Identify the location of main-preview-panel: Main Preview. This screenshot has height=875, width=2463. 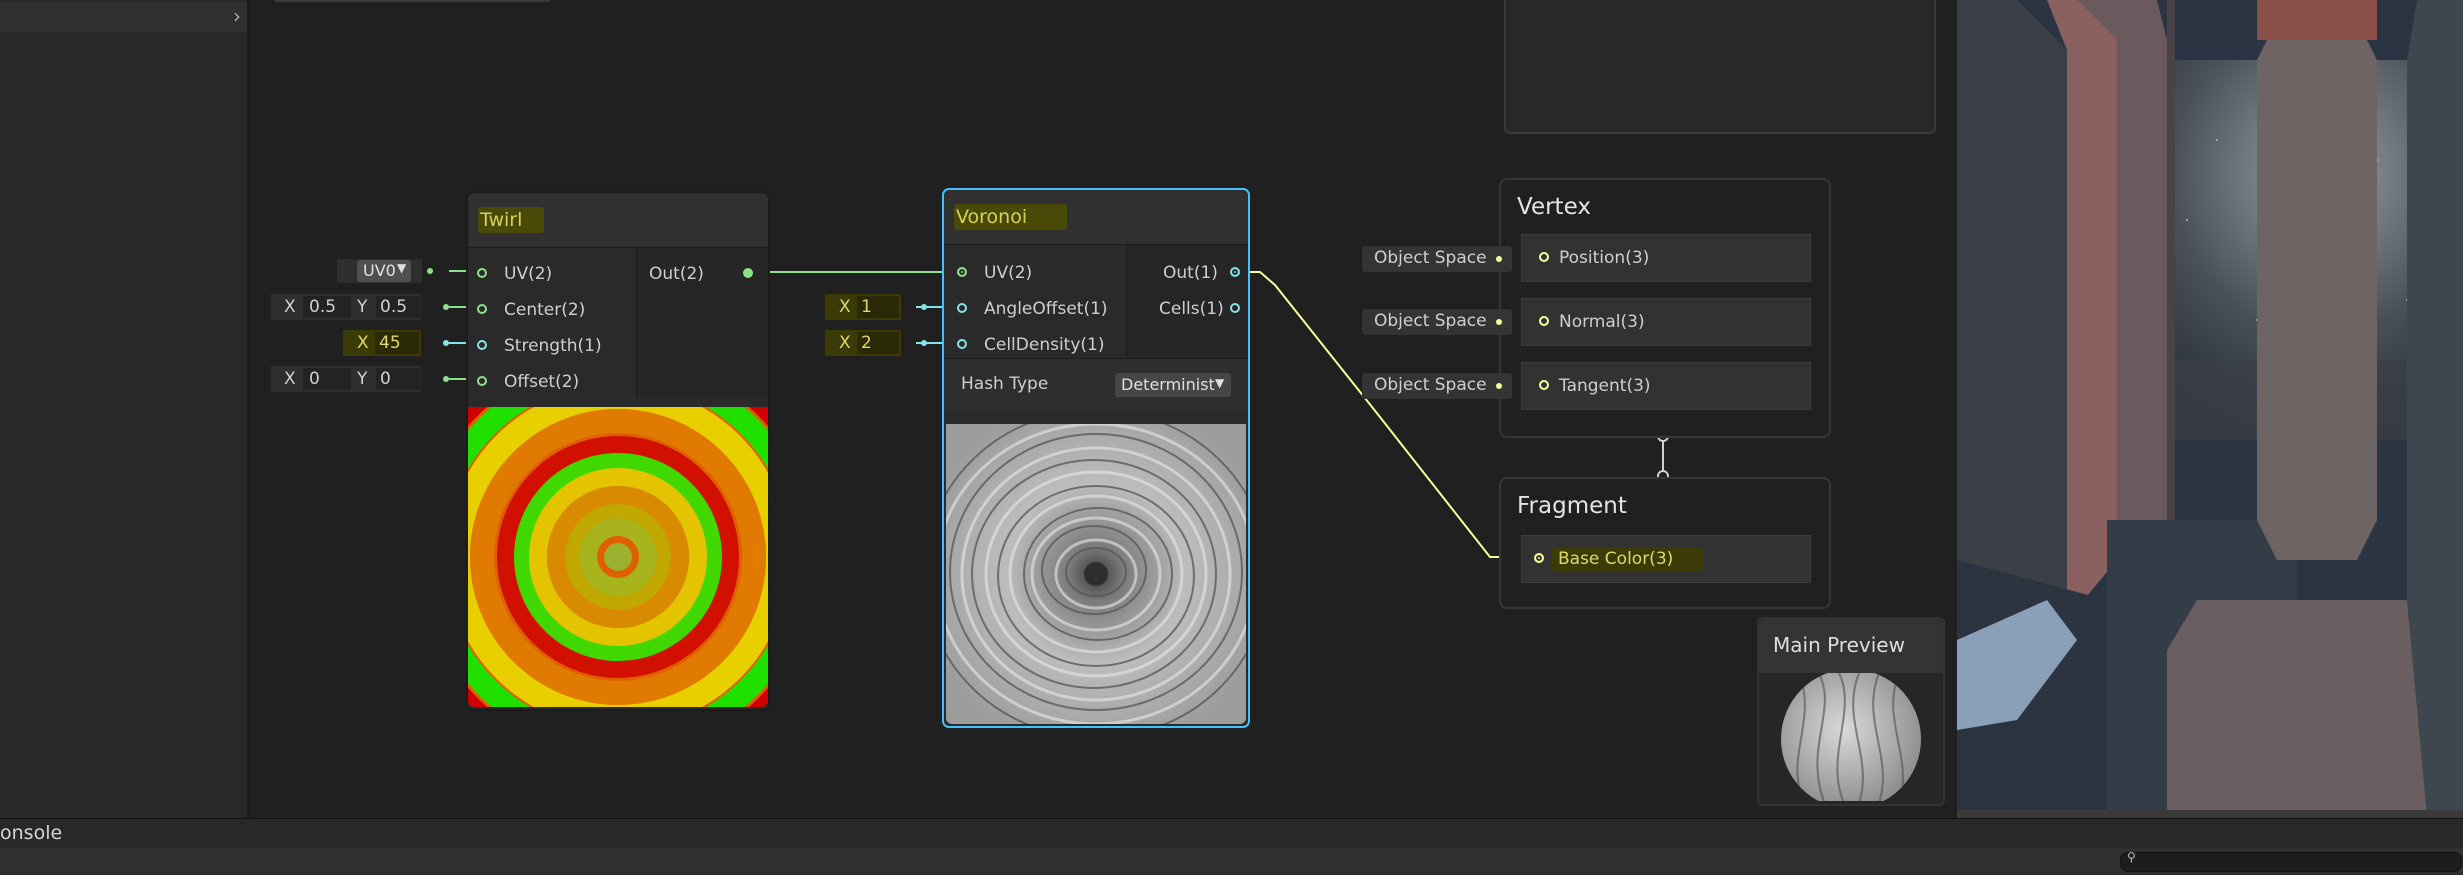
(1851, 711).